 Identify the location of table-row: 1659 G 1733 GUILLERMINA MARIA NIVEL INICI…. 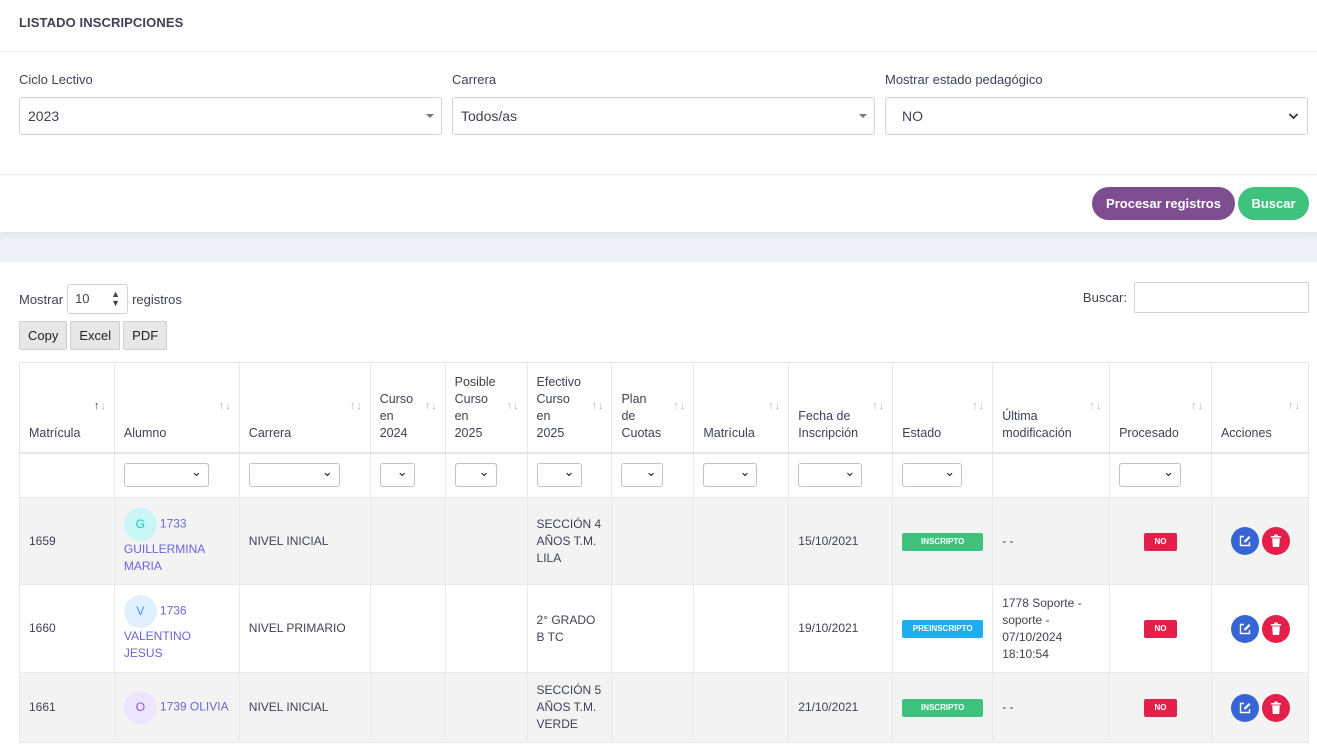
(664, 541).